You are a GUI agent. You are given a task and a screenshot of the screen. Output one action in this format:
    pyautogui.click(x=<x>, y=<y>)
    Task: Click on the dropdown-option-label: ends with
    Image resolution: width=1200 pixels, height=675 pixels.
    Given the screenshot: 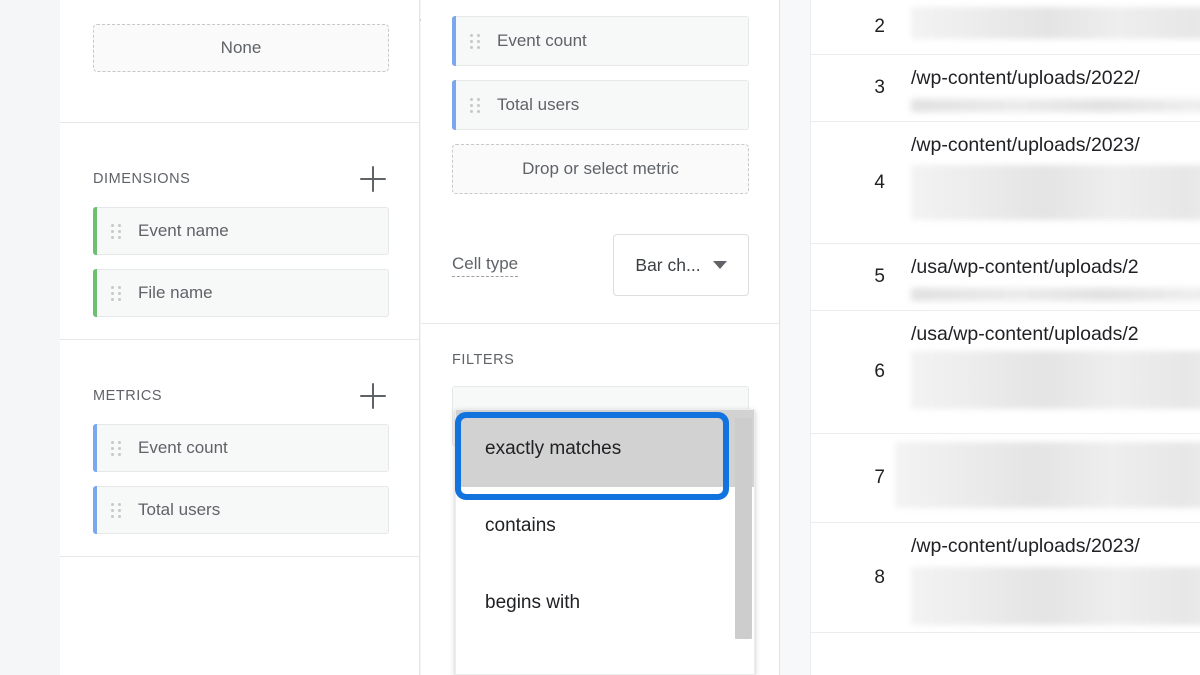 What is the action you would take?
    pyautogui.click(x=525, y=672)
    